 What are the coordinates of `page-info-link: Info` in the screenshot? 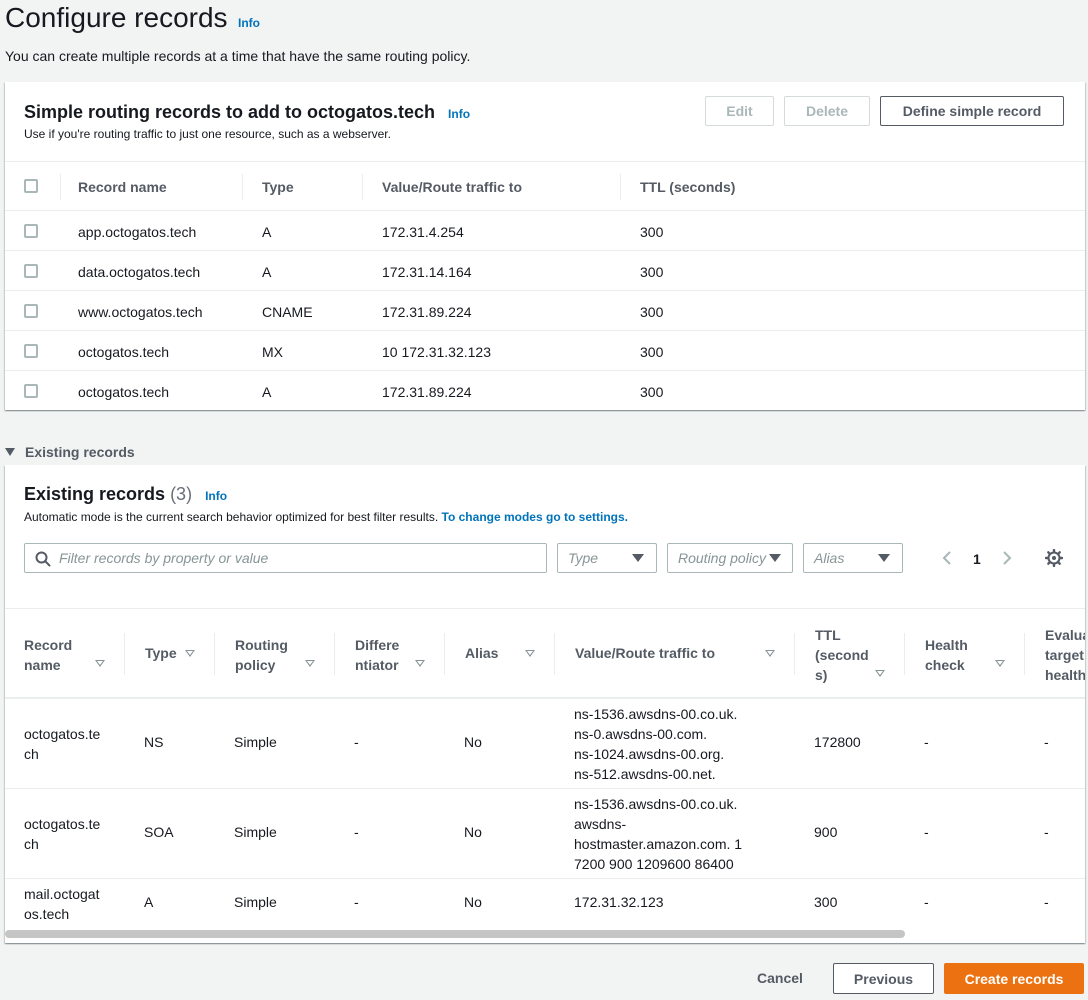 It's located at (249, 23).